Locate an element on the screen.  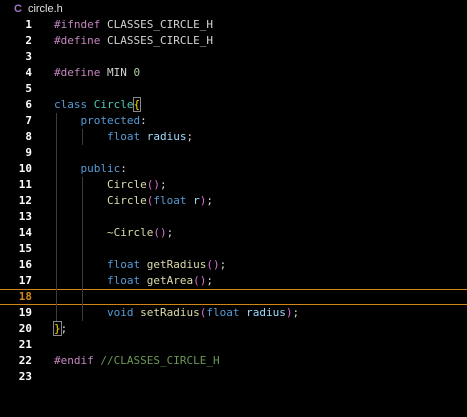
code-line: 14 ~Circle(); is located at coordinates (233, 233).